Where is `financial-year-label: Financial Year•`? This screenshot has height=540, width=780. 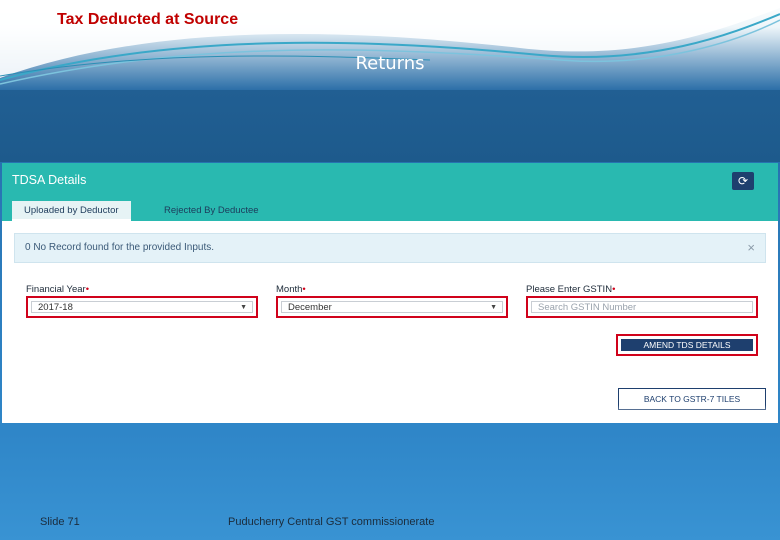
financial-year-label: Financial Year• is located at coordinates (58, 289).